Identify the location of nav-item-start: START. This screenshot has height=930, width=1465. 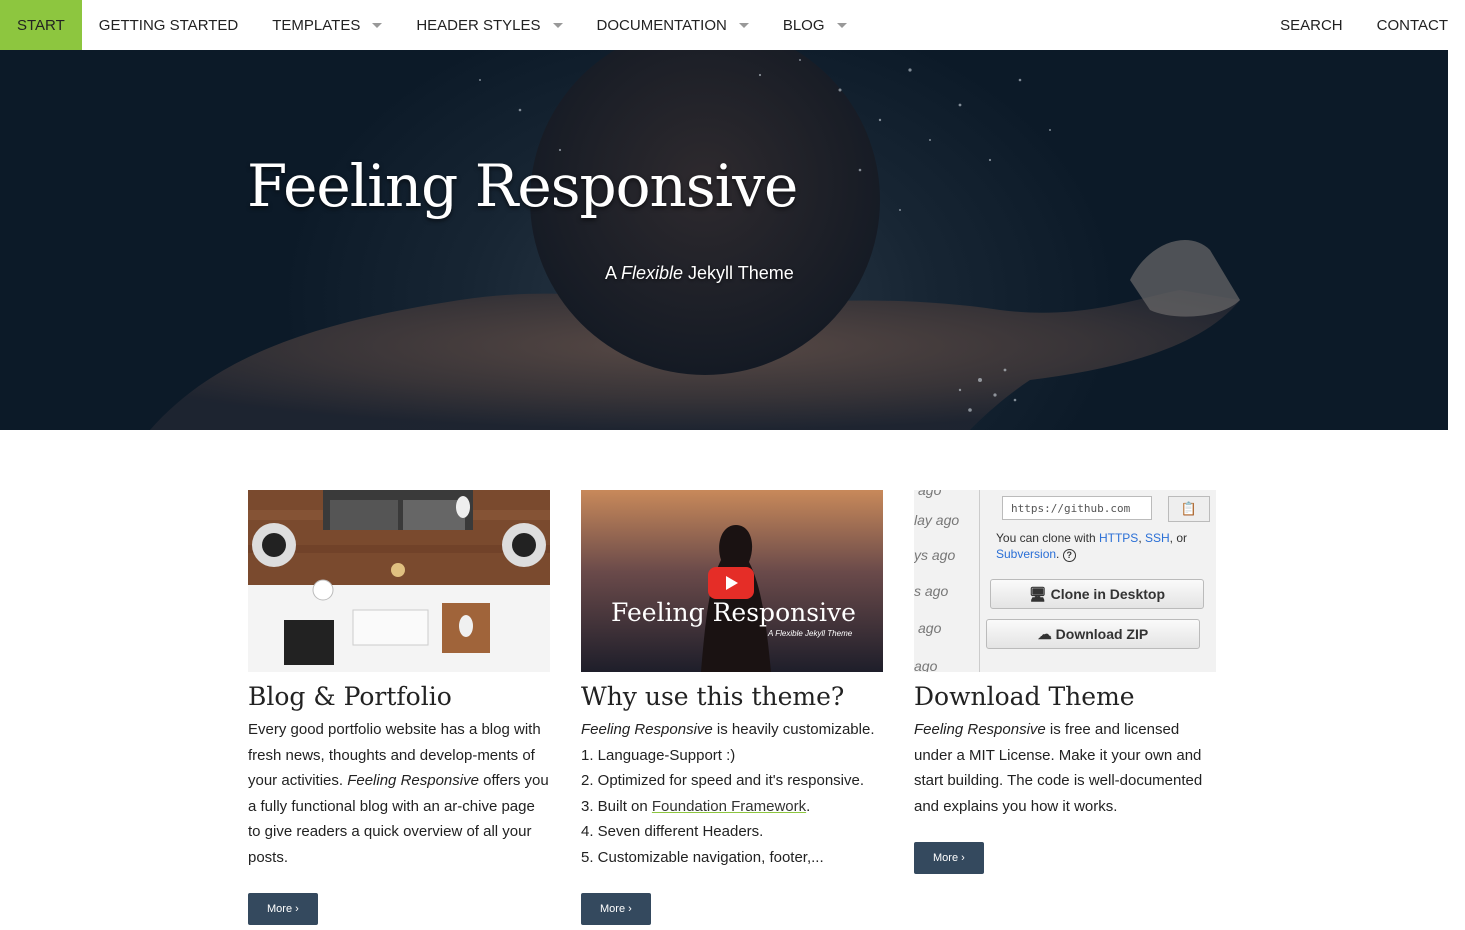
(41, 25).